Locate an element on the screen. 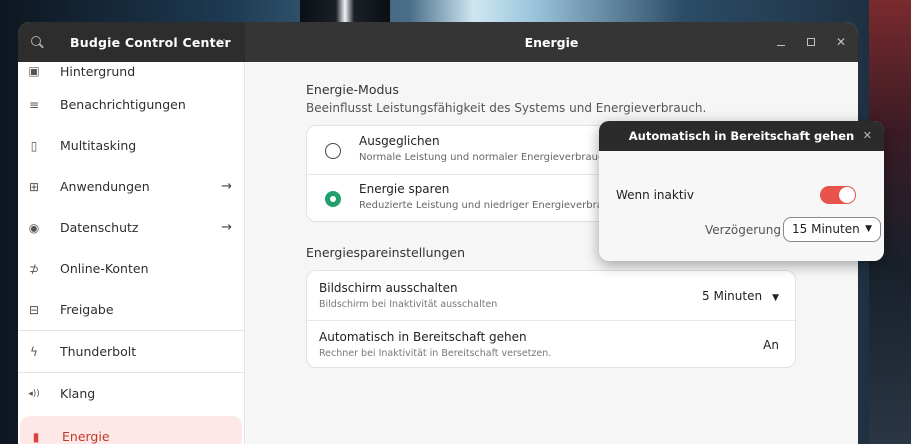 The image size is (911, 444). search-icon is located at coordinates (37, 42).